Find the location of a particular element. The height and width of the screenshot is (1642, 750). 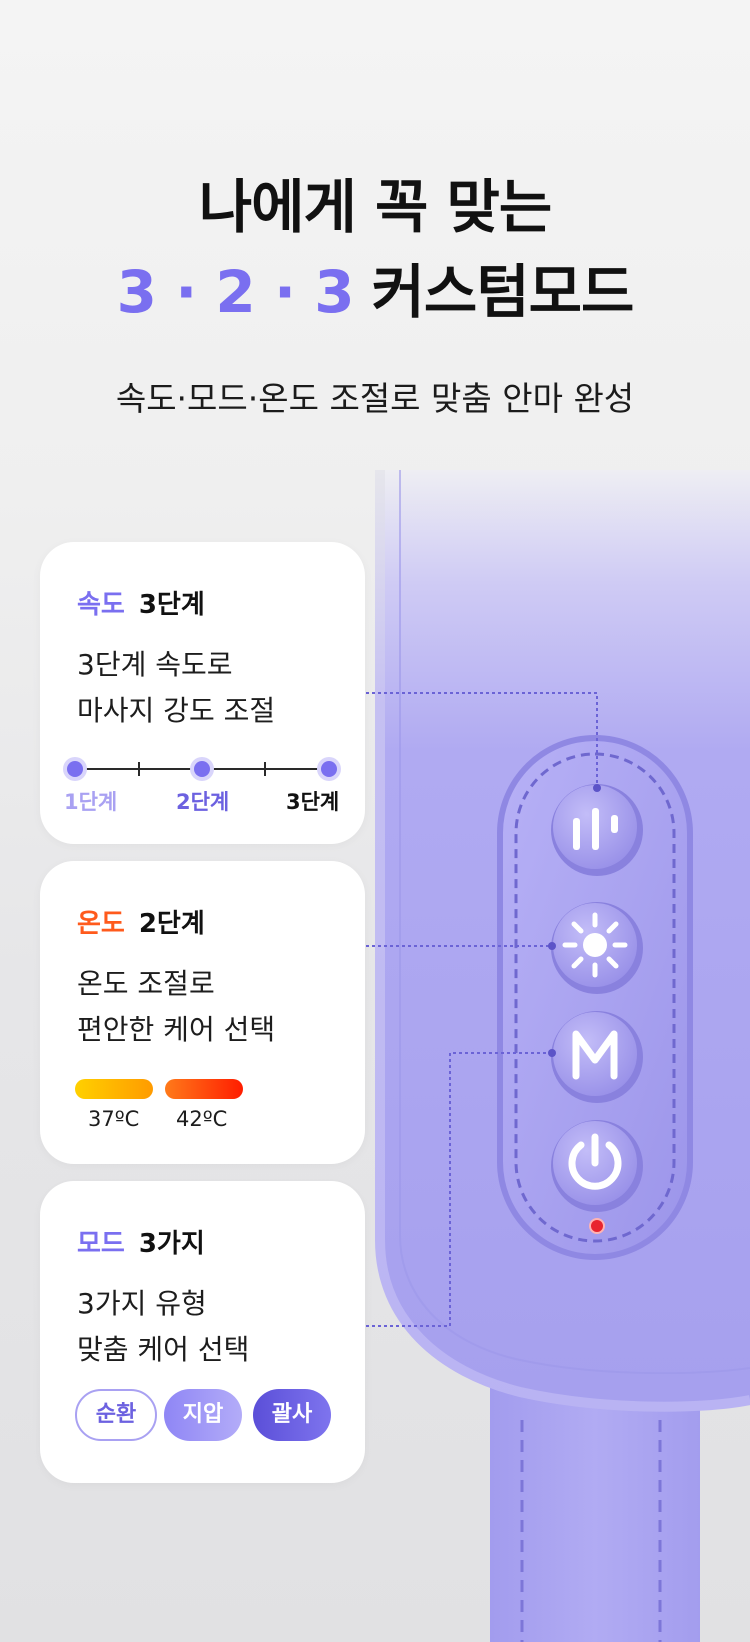

temperature-card: 온도 2단계 온도 조절로 편안한 케어 선택 37ºC 42ºC is located at coordinates (202, 1012).